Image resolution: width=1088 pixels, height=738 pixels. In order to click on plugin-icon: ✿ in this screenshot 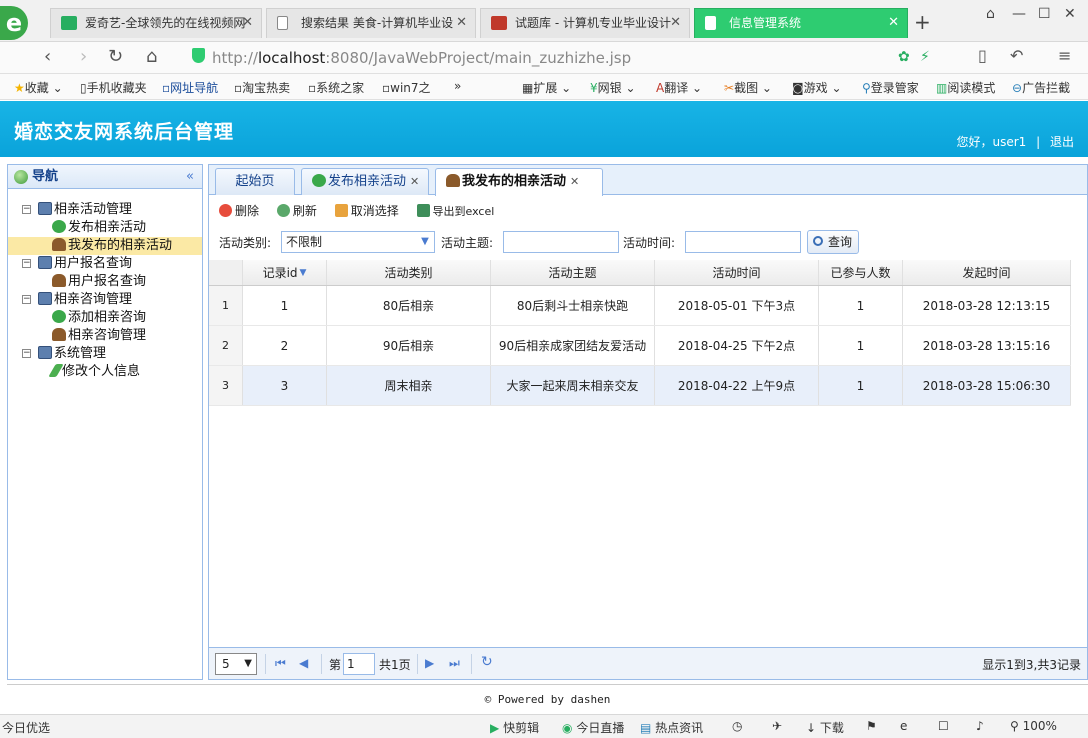, I will do `click(904, 57)`.